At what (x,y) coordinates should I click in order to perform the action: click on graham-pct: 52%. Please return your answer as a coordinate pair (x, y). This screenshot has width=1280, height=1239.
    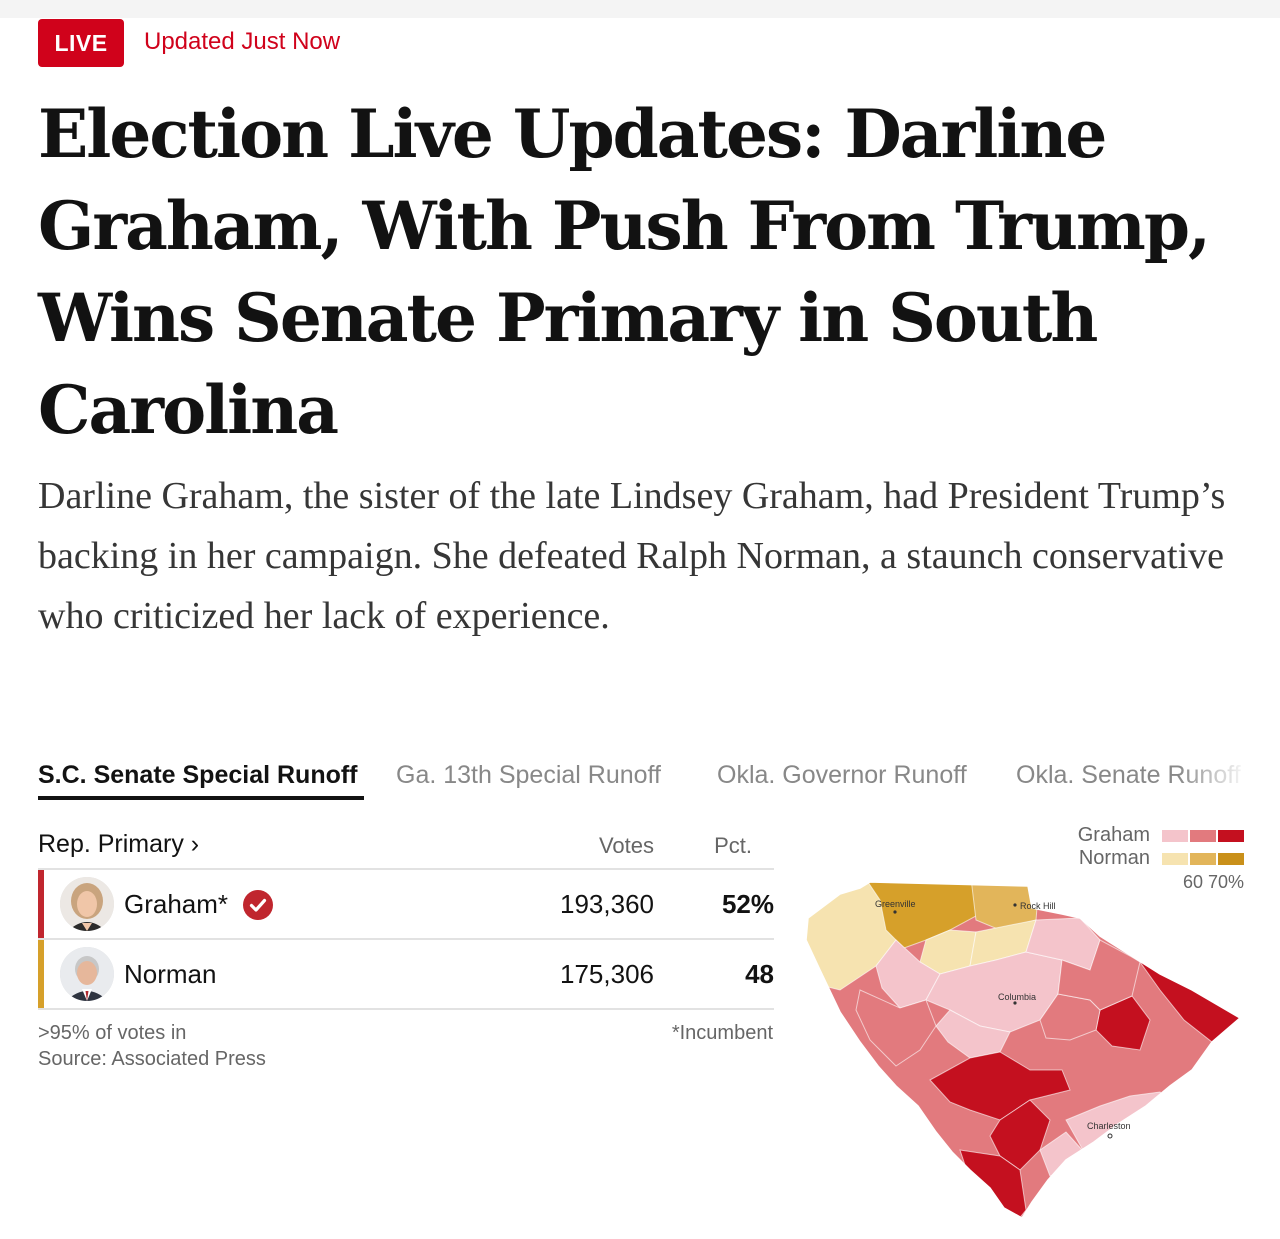
    Looking at the image, I should click on (747, 904).